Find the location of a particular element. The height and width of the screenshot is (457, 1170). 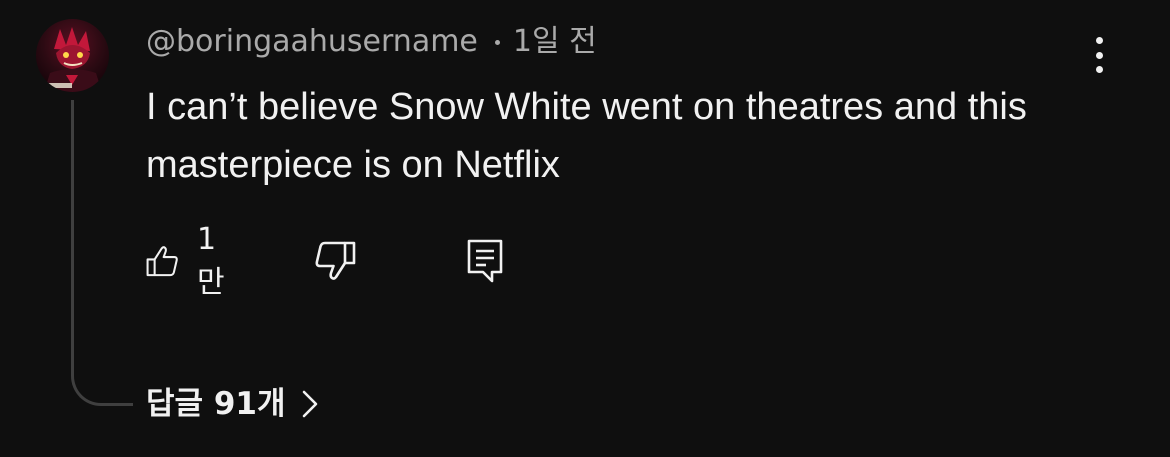

comment-reply-icon is located at coordinates (485, 261).